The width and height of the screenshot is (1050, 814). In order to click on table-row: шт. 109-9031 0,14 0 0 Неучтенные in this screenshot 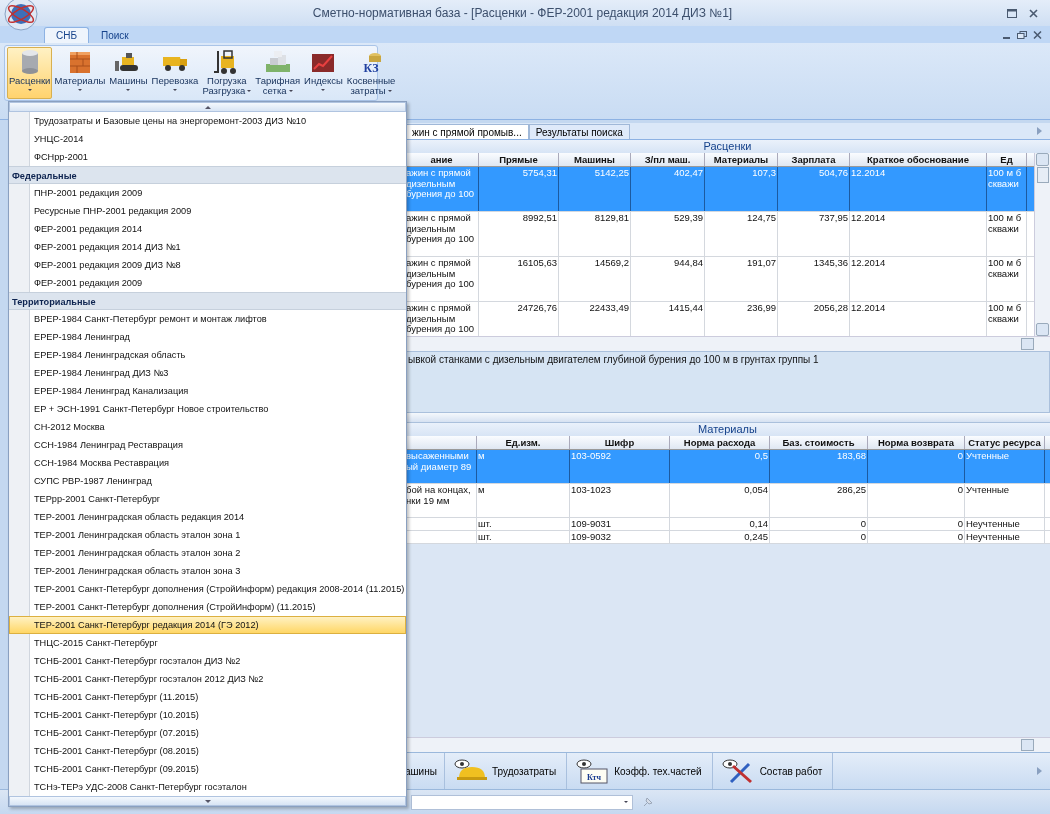, I will do `click(727, 525)`.